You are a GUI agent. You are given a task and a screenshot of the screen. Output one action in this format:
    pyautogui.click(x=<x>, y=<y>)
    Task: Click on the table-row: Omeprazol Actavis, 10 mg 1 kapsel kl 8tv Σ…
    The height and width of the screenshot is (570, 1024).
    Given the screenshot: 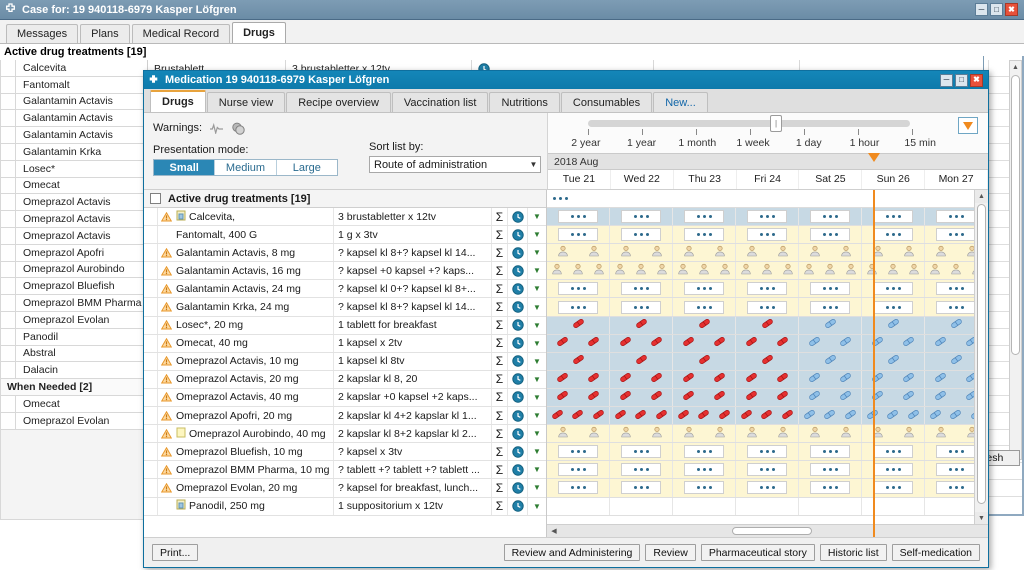 What is the action you would take?
    pyautogui.click(x=345, y=361)
    